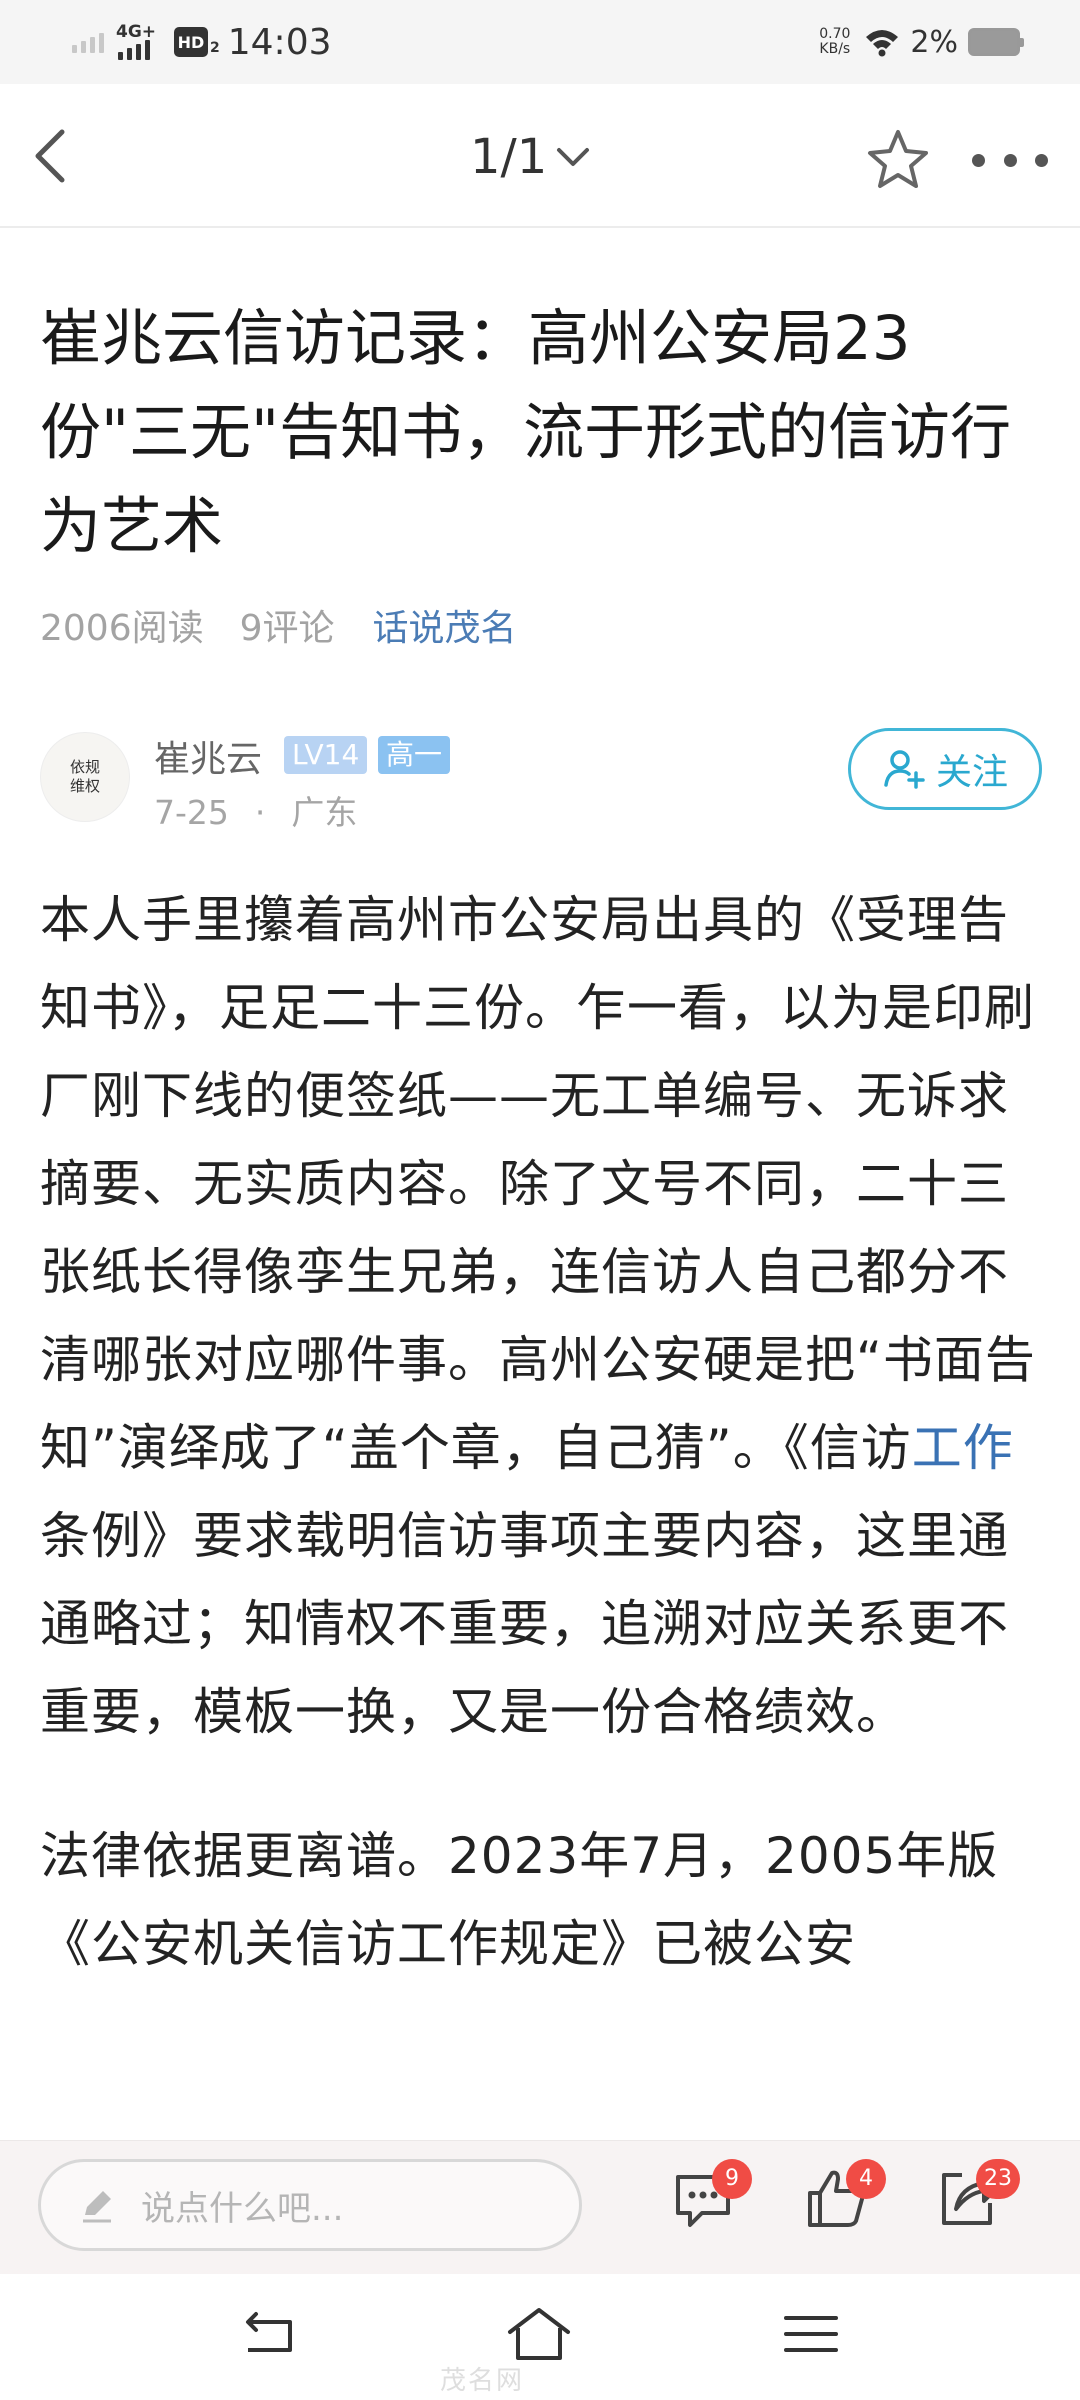 This screenshot has width=1080, height=2400. What do you see at coordinates (482, 2381) in the screenshot?
I see `watermark: 茂名网` at bounding box center [482, 2381].